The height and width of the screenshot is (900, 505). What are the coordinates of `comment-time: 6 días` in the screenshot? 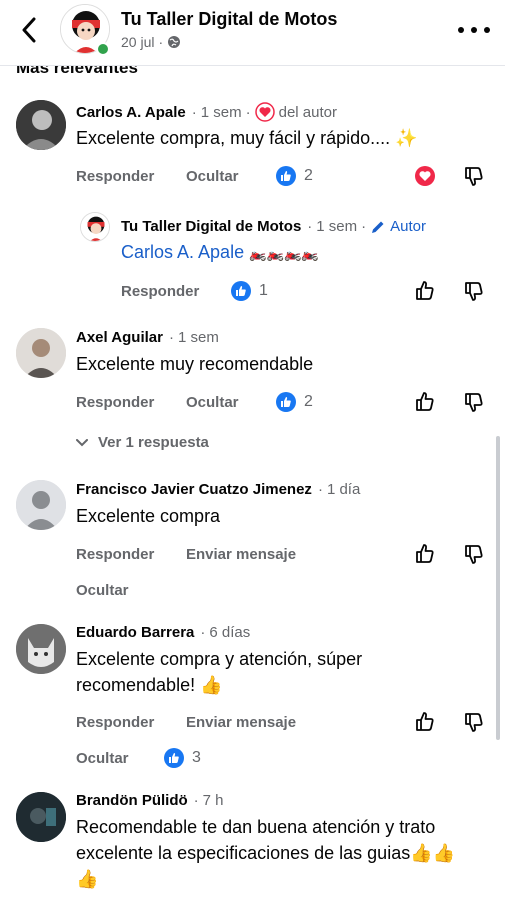 It's located at (230, 632).